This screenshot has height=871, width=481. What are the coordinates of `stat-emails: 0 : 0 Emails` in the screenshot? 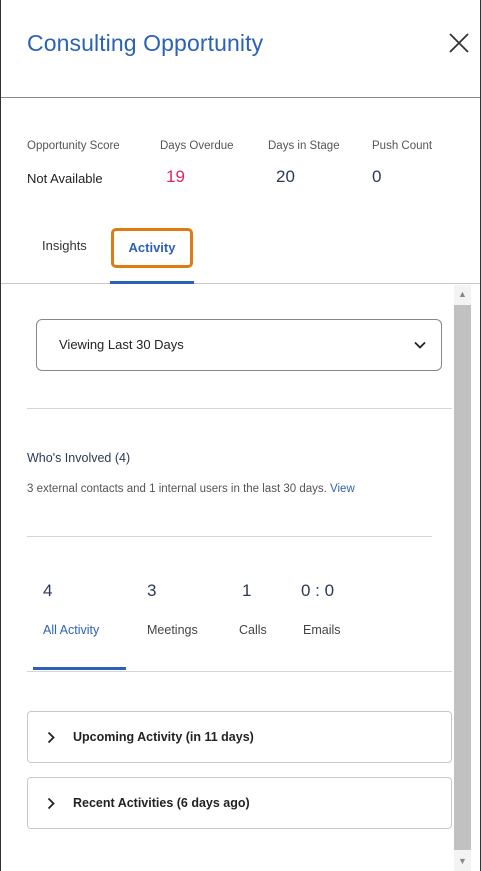 It's located at (321, 609).